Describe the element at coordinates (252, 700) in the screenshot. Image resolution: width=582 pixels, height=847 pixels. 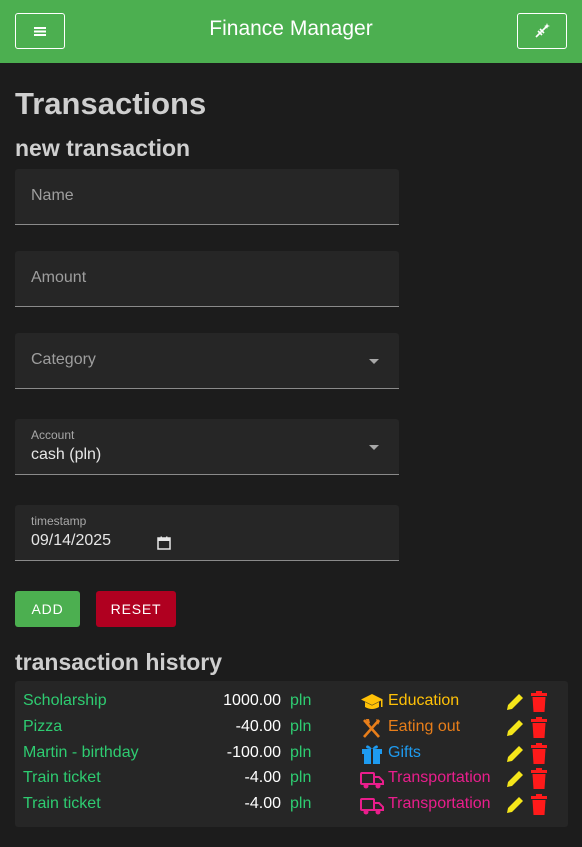
I see `transaction-amount: 1000.00` at that location.